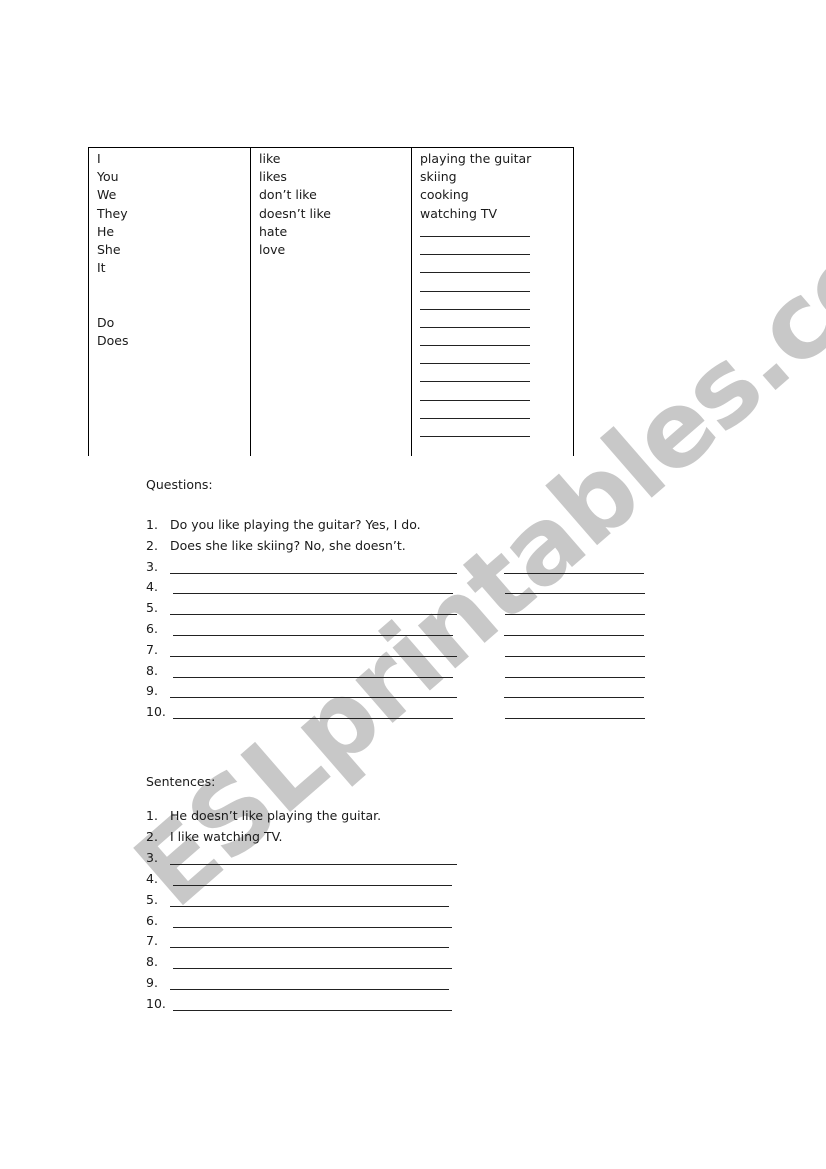 The image size is (826, 1169). I want to click on activity-item: playing the guitar, so click(476, 158).